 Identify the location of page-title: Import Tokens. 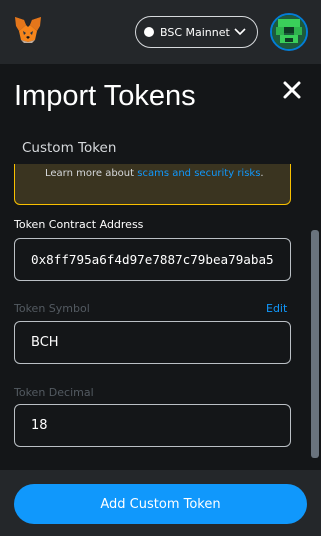
(105, 96).